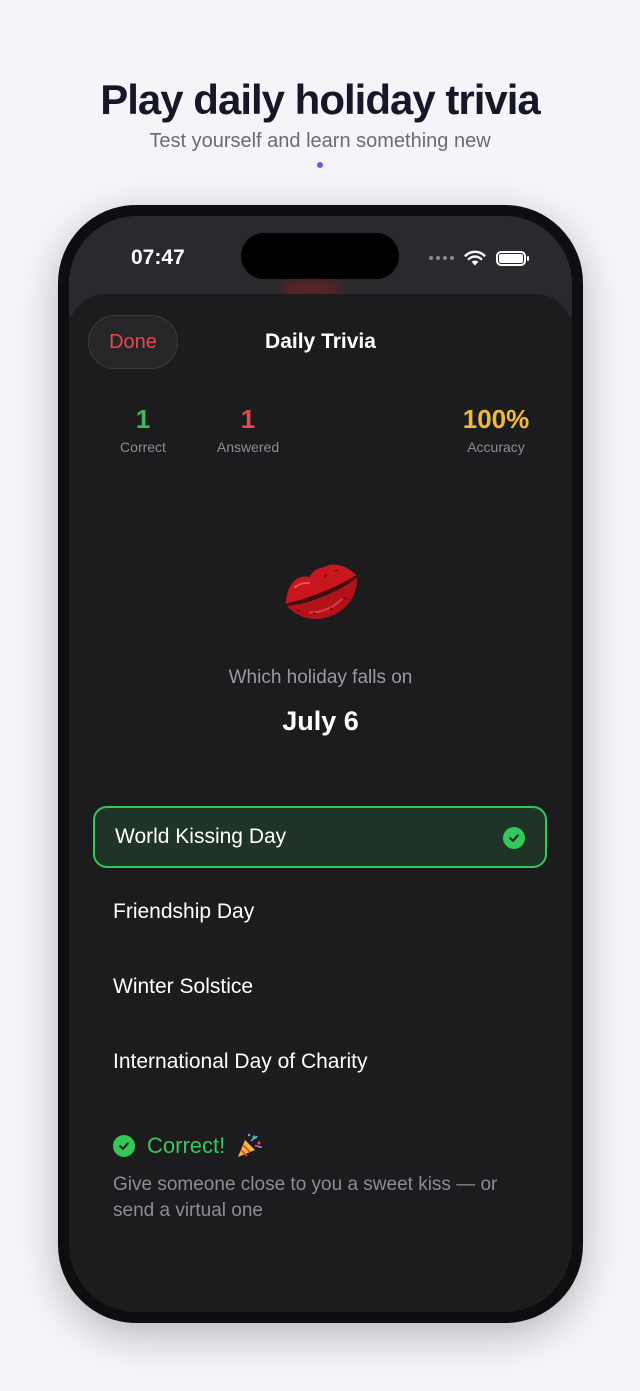  What do you see at coordinates (201, 836) in the screenshot?
I see `answer-option-label: World Kissing Day` at bounding box center [201, 836].